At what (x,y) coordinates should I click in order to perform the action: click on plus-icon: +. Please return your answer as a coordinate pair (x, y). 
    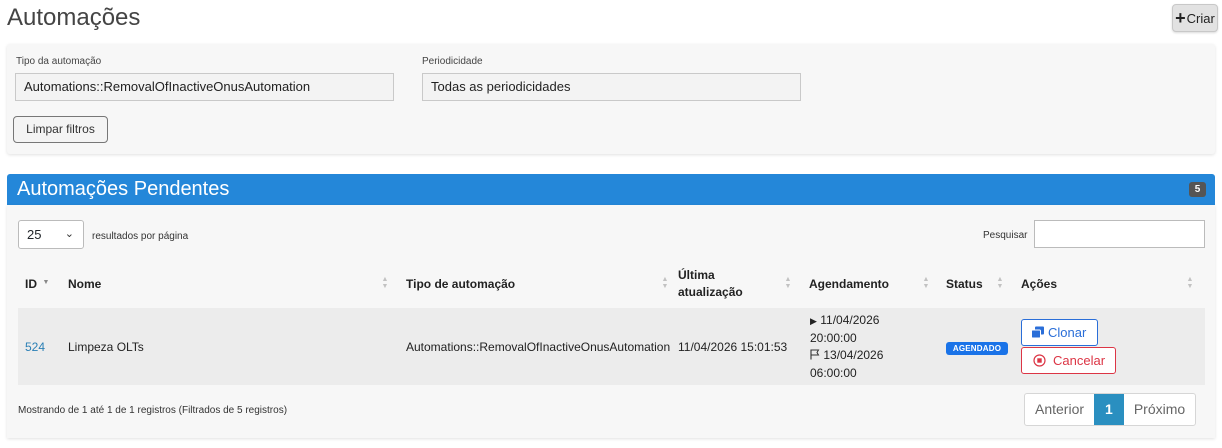
    Looking at the image, I should click on (1180, 18).